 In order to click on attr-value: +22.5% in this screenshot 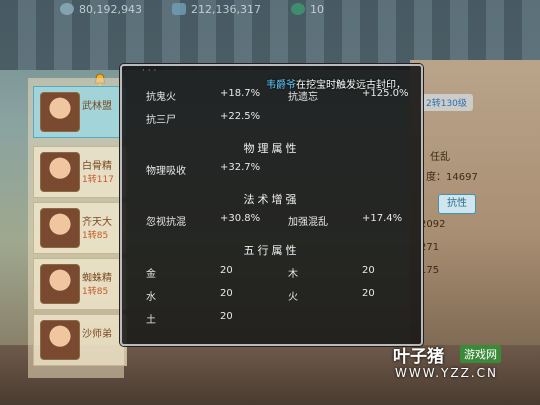, I will do `click(240, 116)`.